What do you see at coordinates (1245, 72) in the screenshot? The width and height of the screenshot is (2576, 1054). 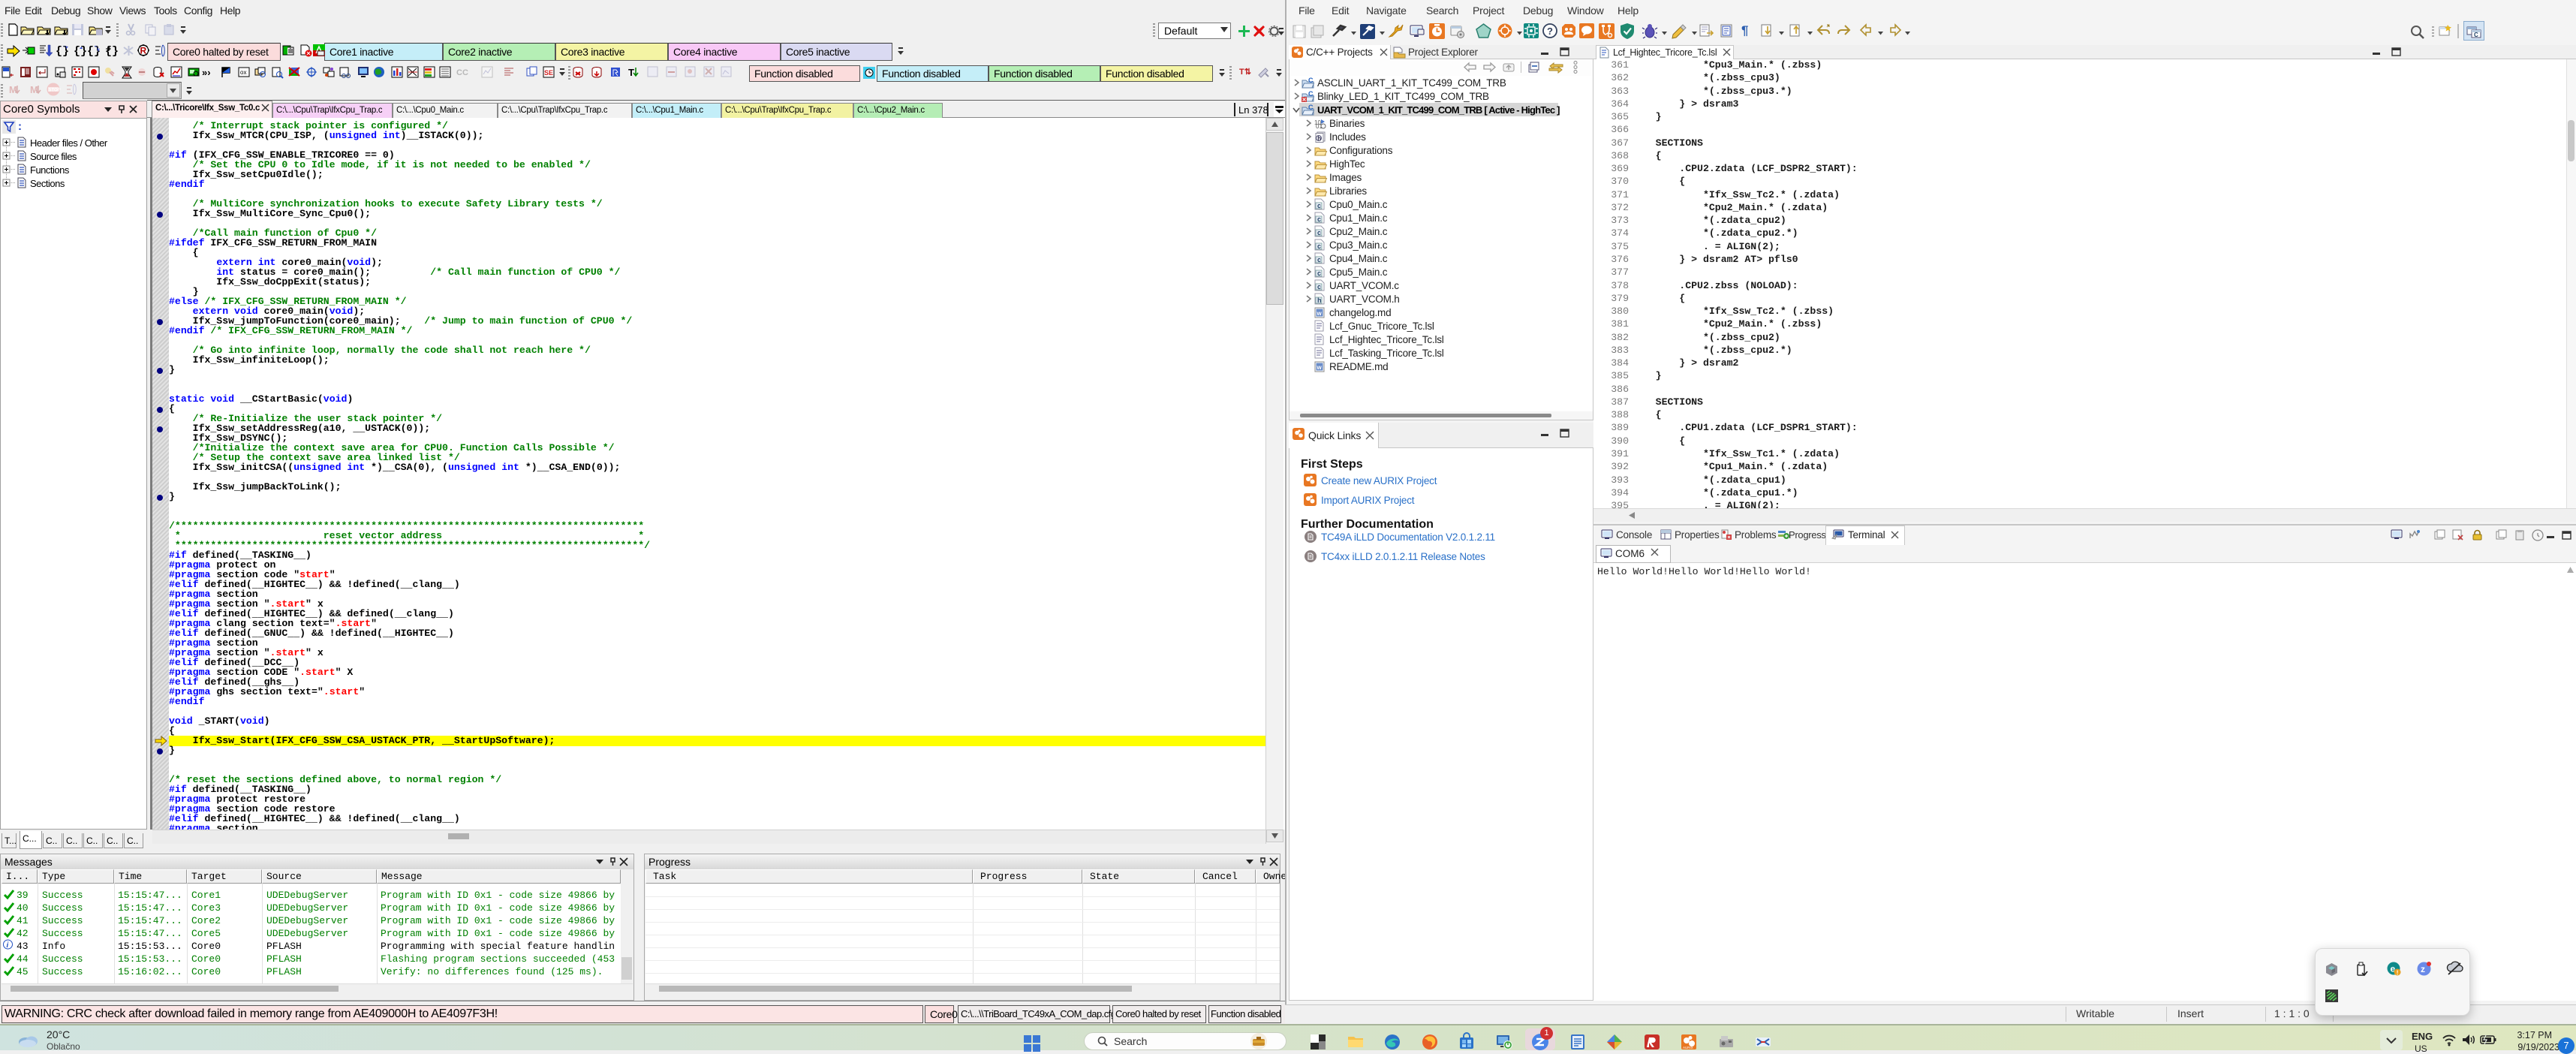 I see `svg-text: T⇅` at bounding box center [1245, 72].